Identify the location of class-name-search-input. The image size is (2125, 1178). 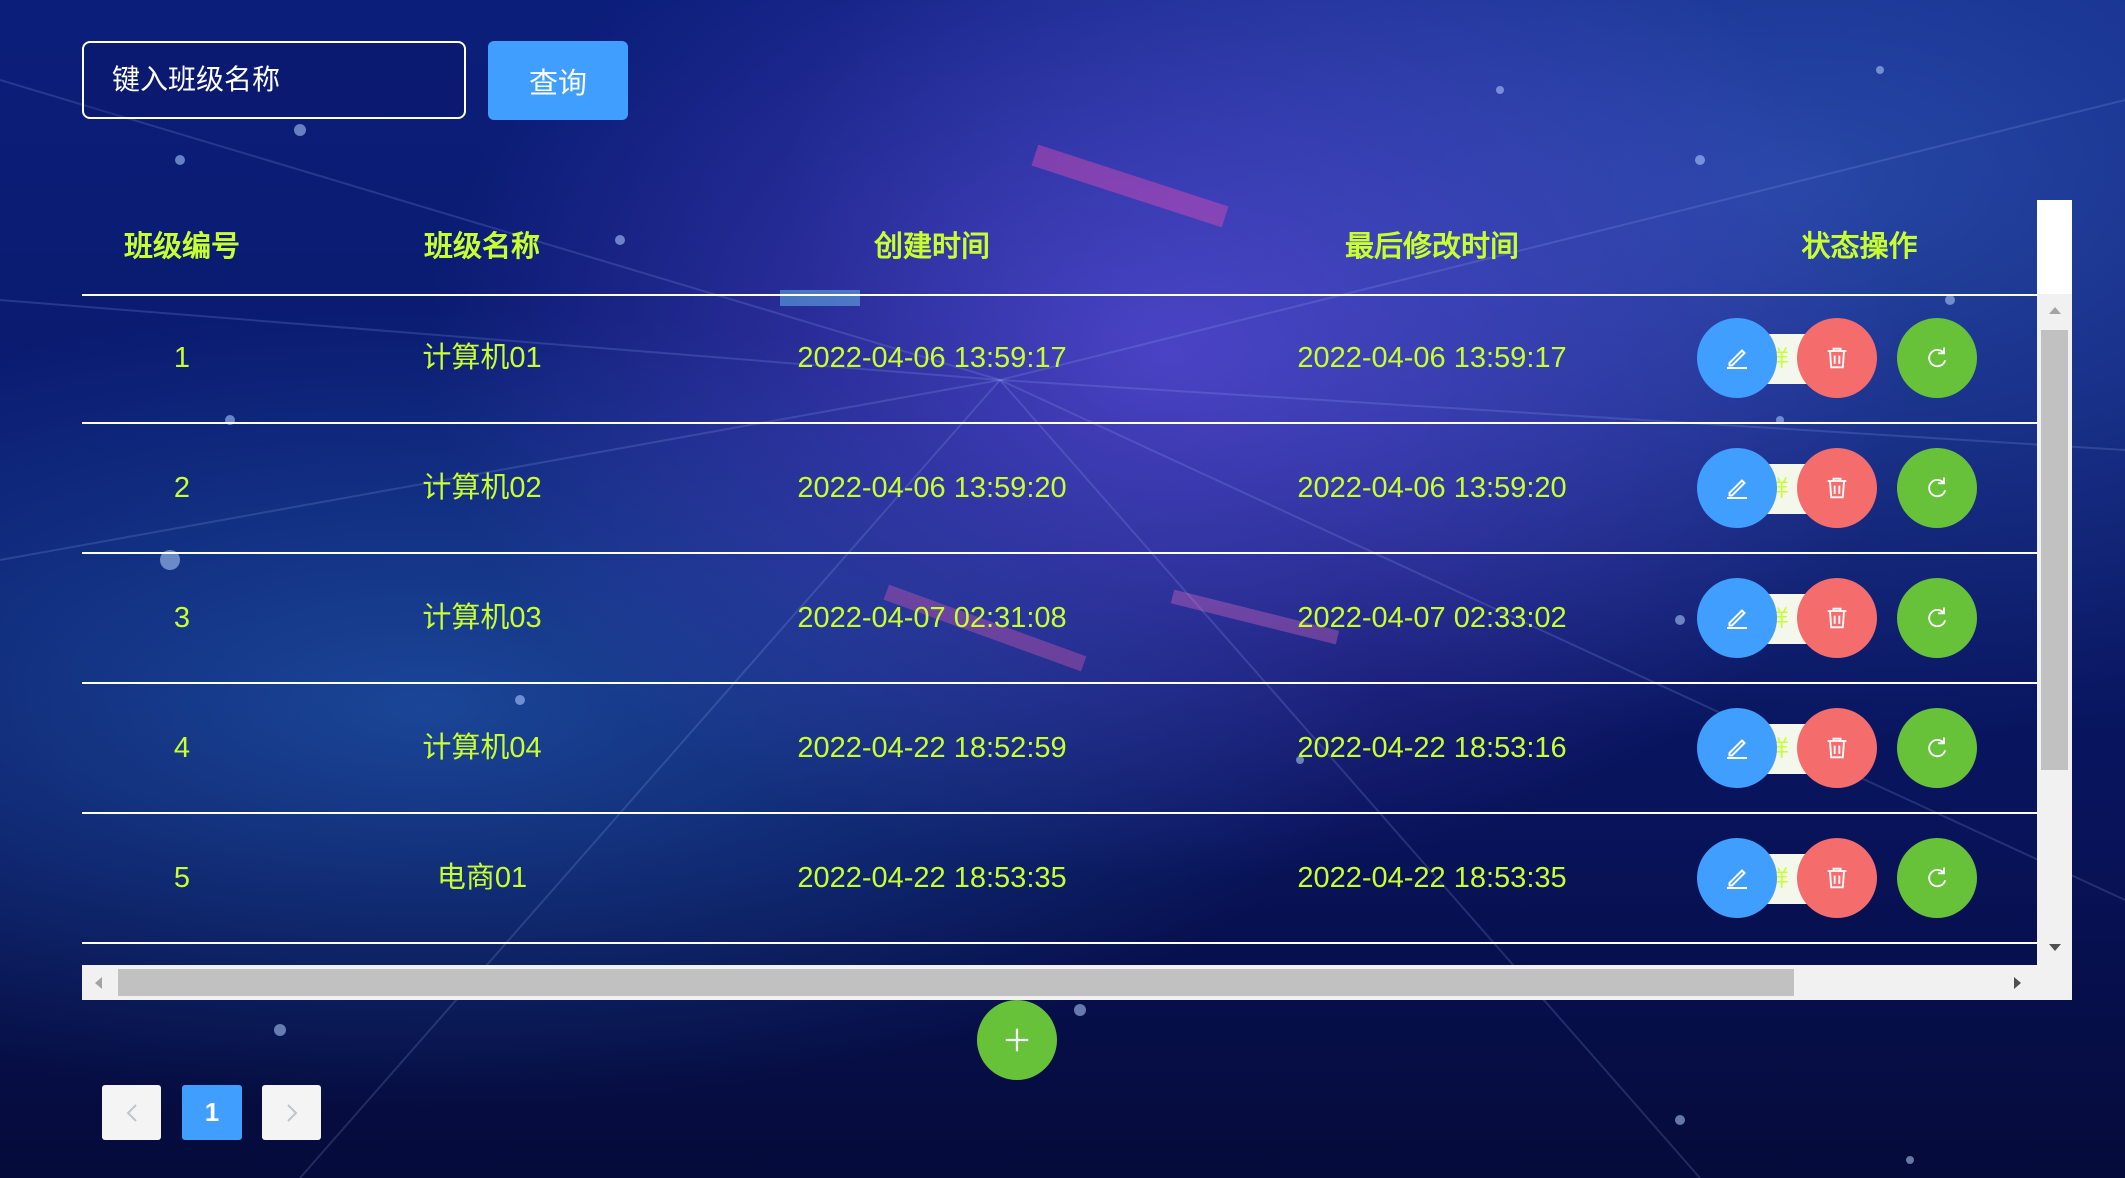
(274, 80).